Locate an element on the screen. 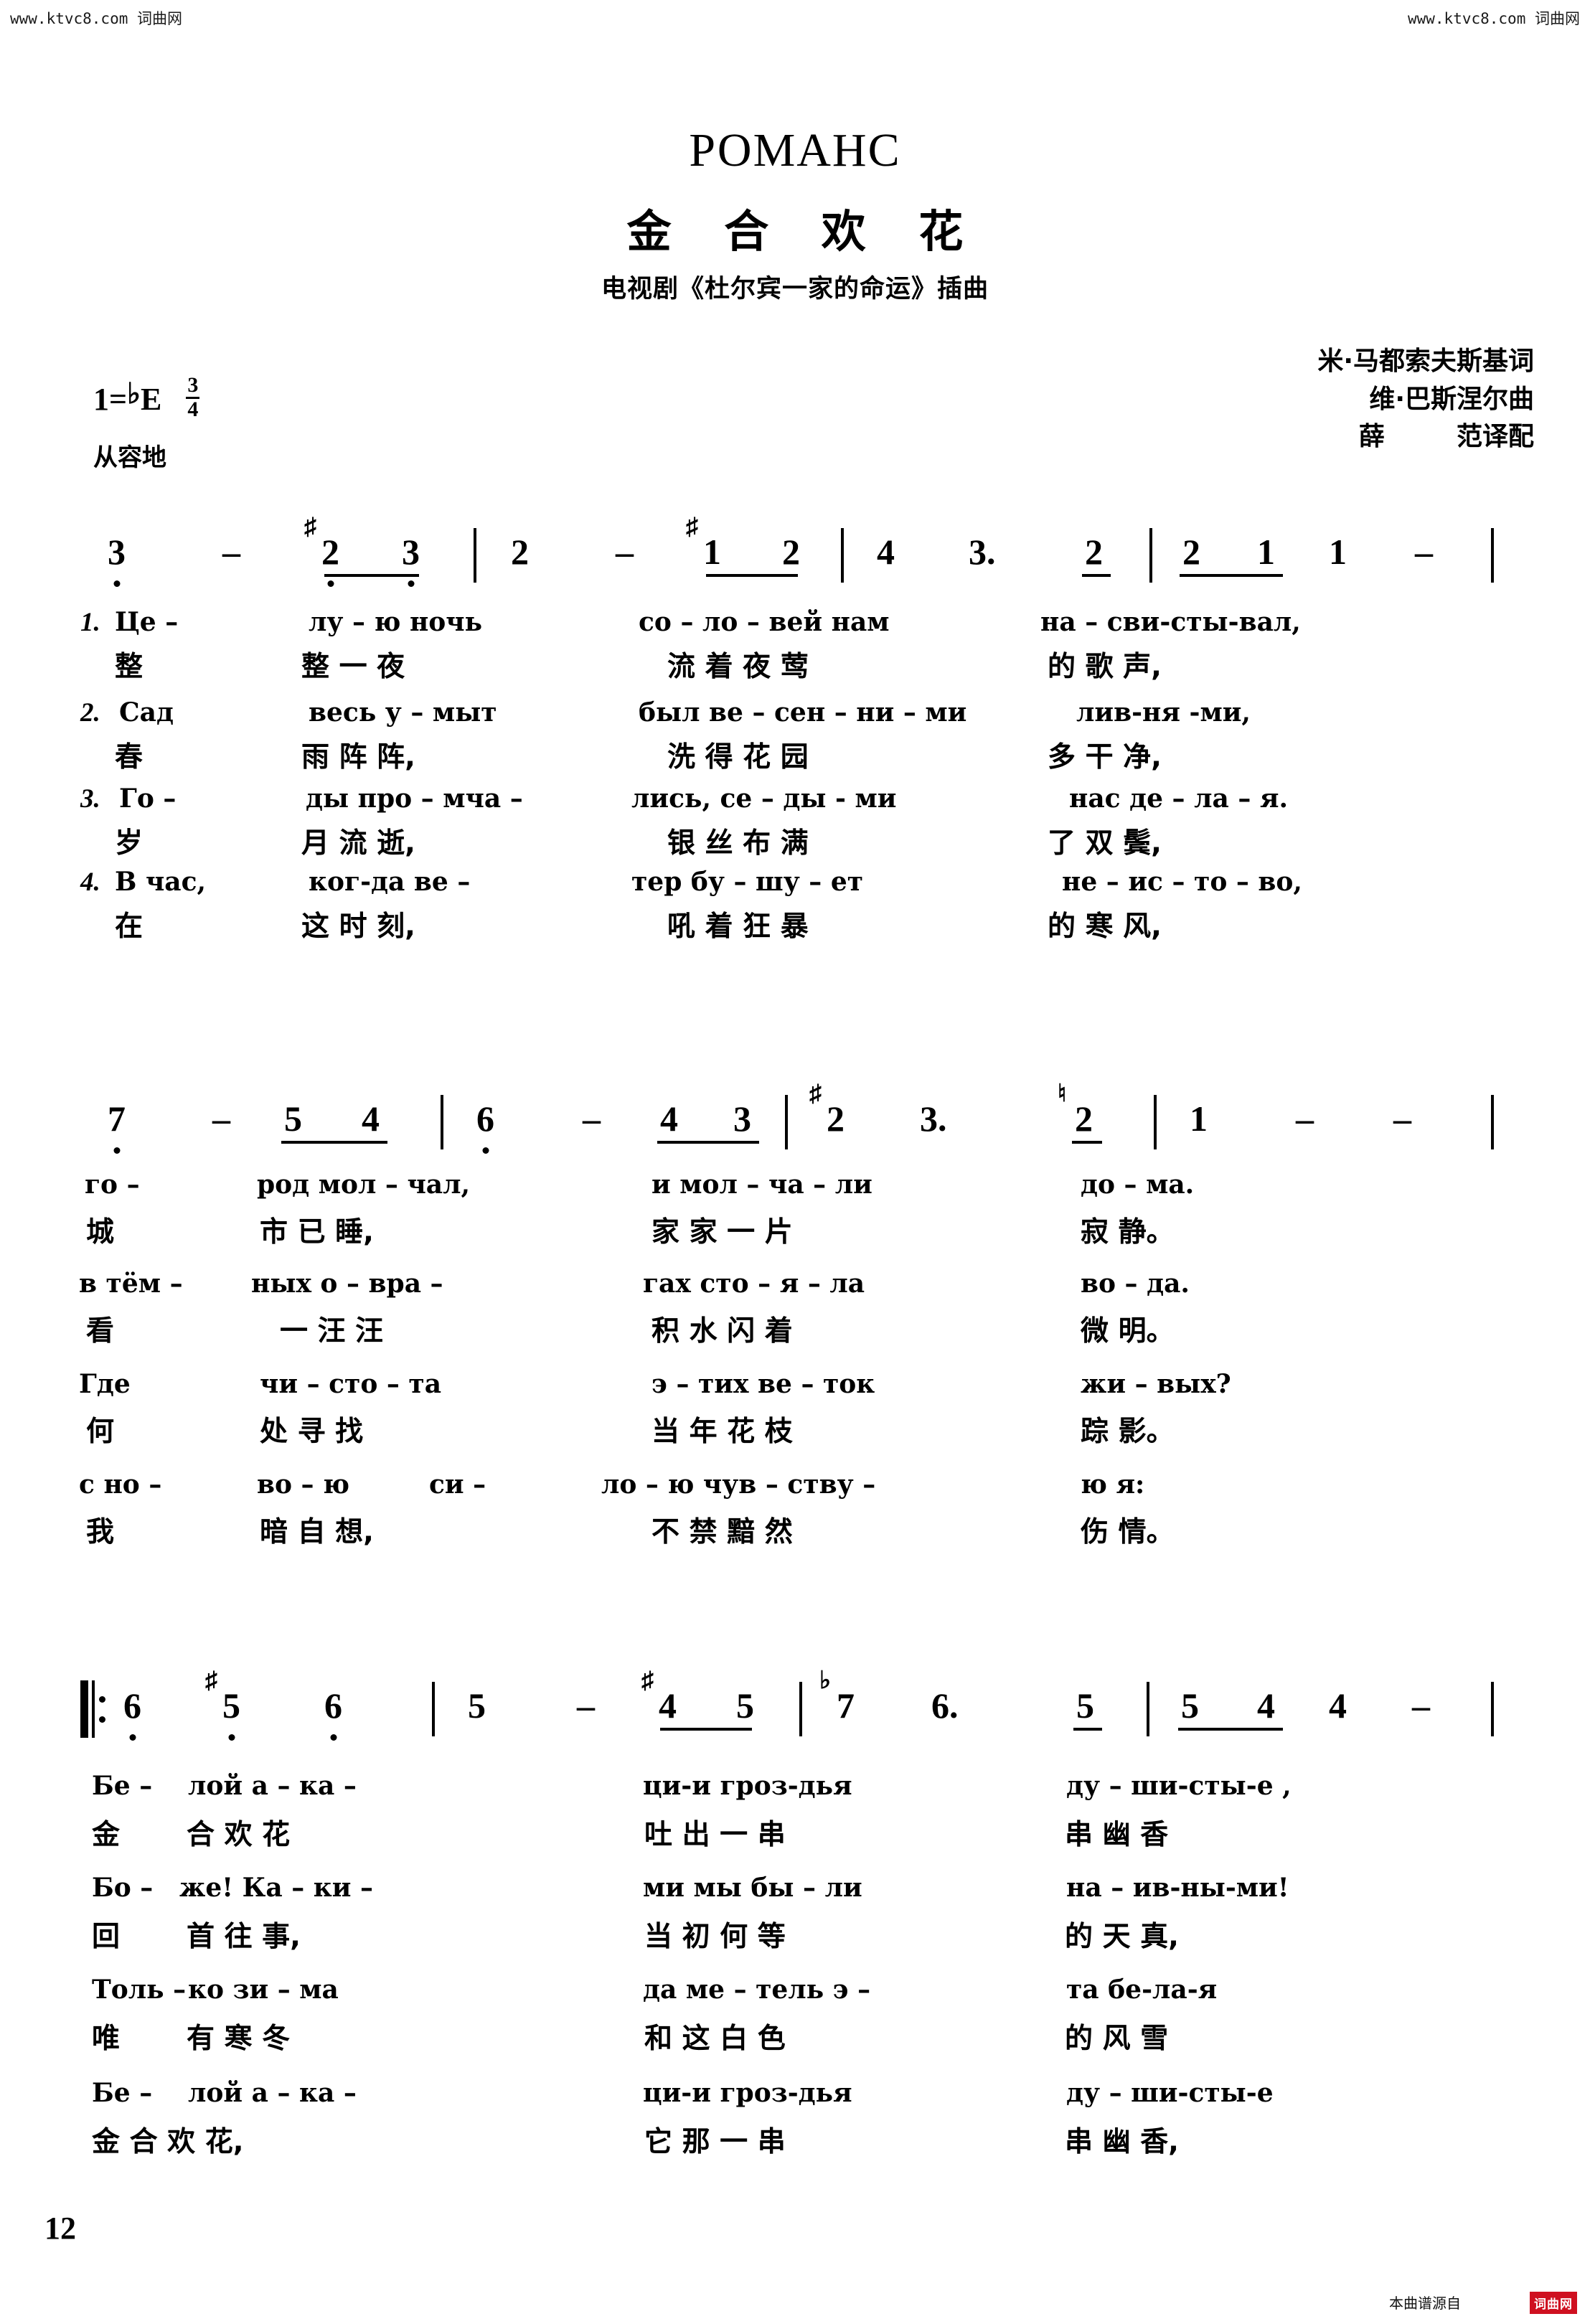  lyric-ru: Толь – is located at coordinates (139, 1990).